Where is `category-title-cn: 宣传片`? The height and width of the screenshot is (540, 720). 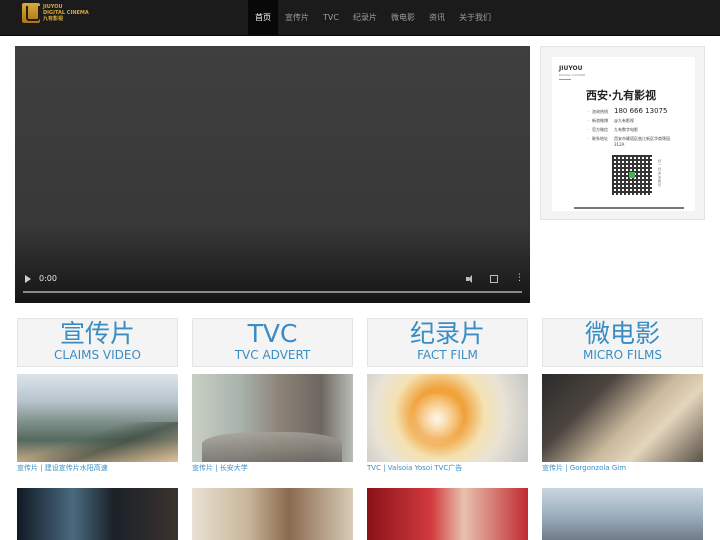
category-title-cn: 宣传片 is located at coordinates (97, 333).